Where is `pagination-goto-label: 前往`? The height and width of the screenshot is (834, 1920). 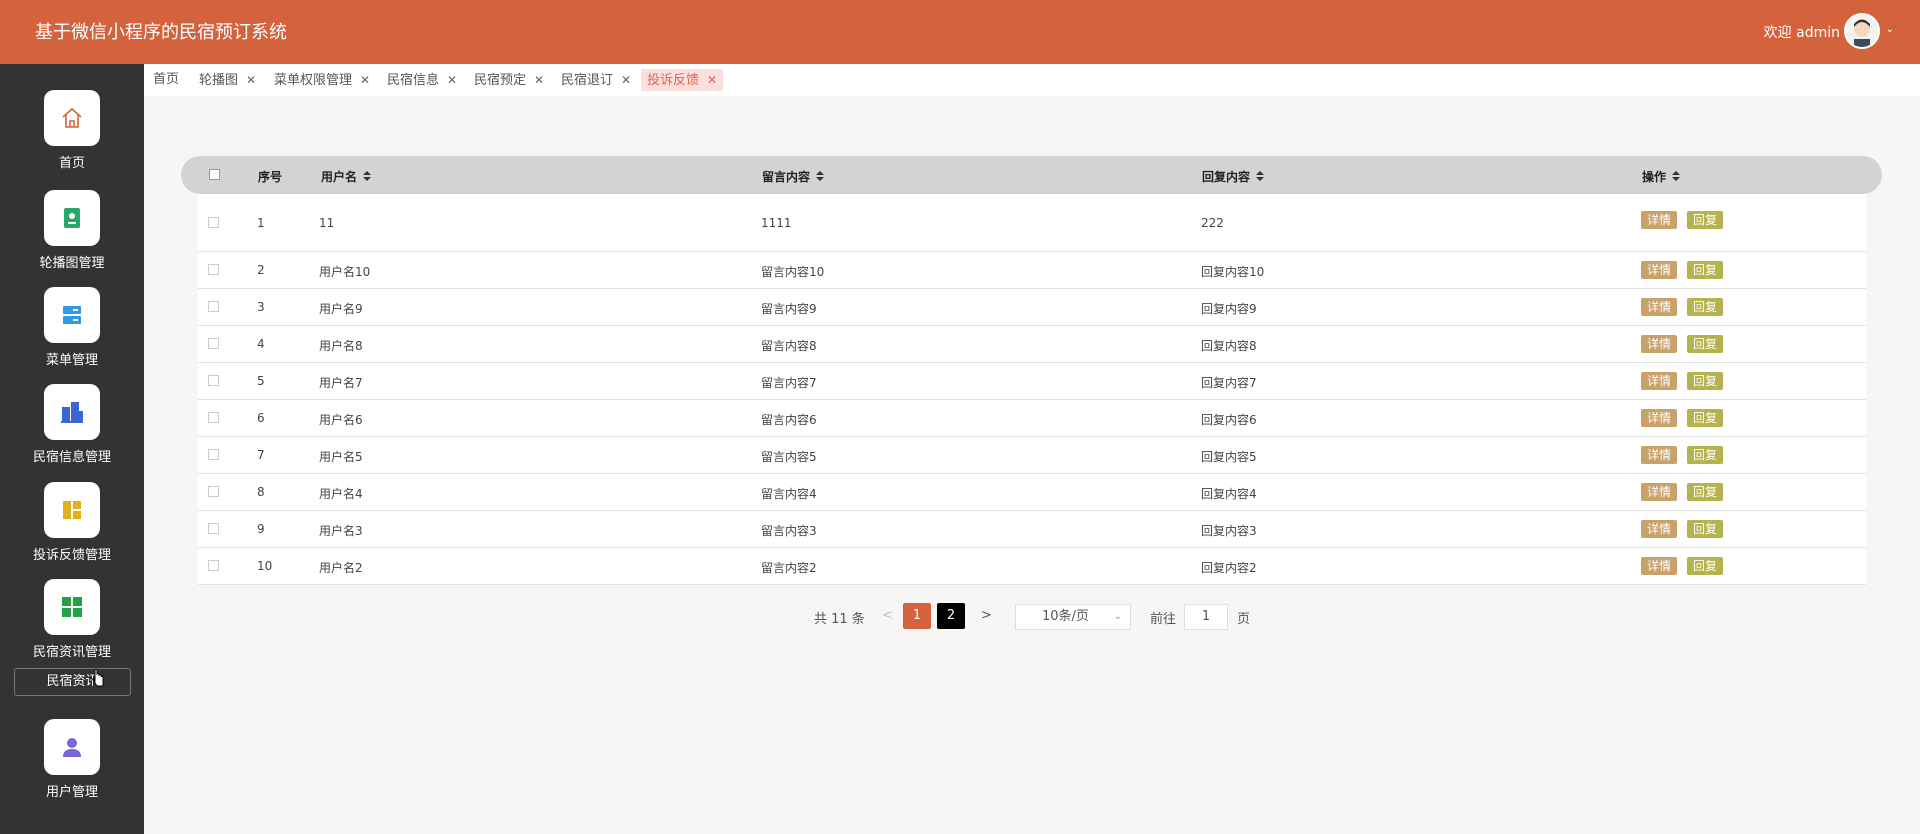 pagination-goto-label: 前往 is located at coordinates (1163, 619).